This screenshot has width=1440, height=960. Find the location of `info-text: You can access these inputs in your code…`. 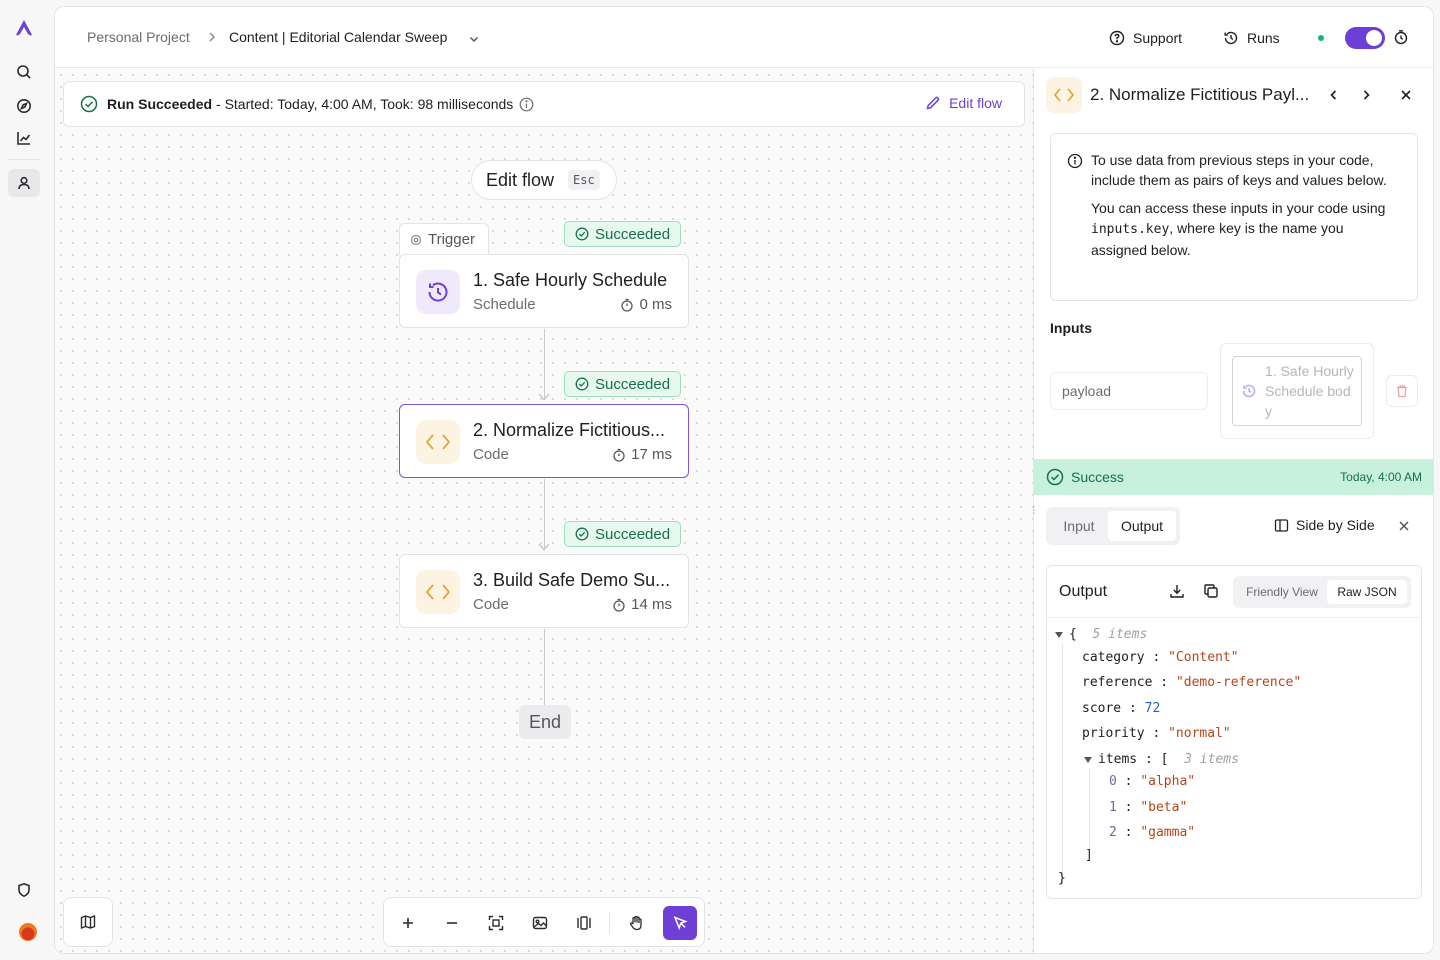

info-text: You can access these inputs in your code… is located at coordinates (1238, 208).